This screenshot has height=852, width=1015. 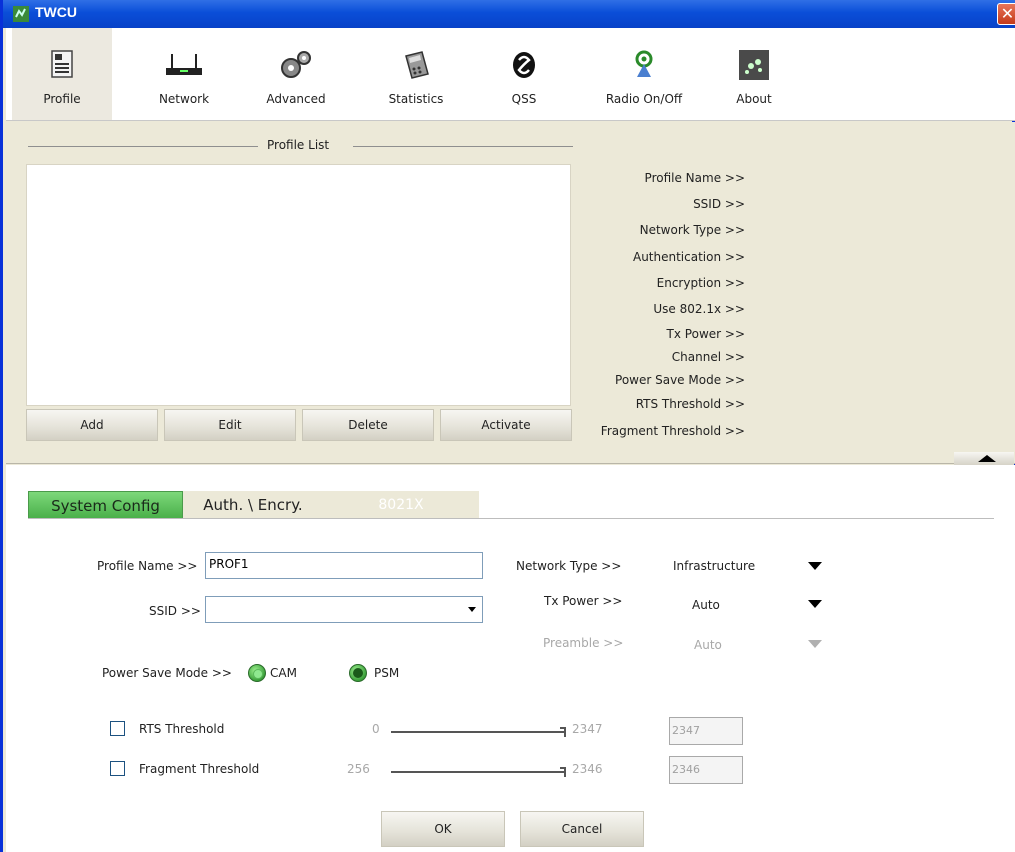 What do you see at coordinates (296, 99) in the screenshot?
I see `toolbar-label: Advanced` at bounding box center [296, 99].